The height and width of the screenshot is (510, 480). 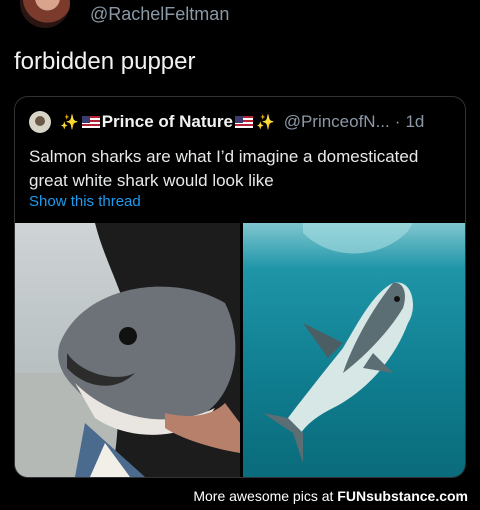 I want to click on avatar, so click(x=45, y=14).